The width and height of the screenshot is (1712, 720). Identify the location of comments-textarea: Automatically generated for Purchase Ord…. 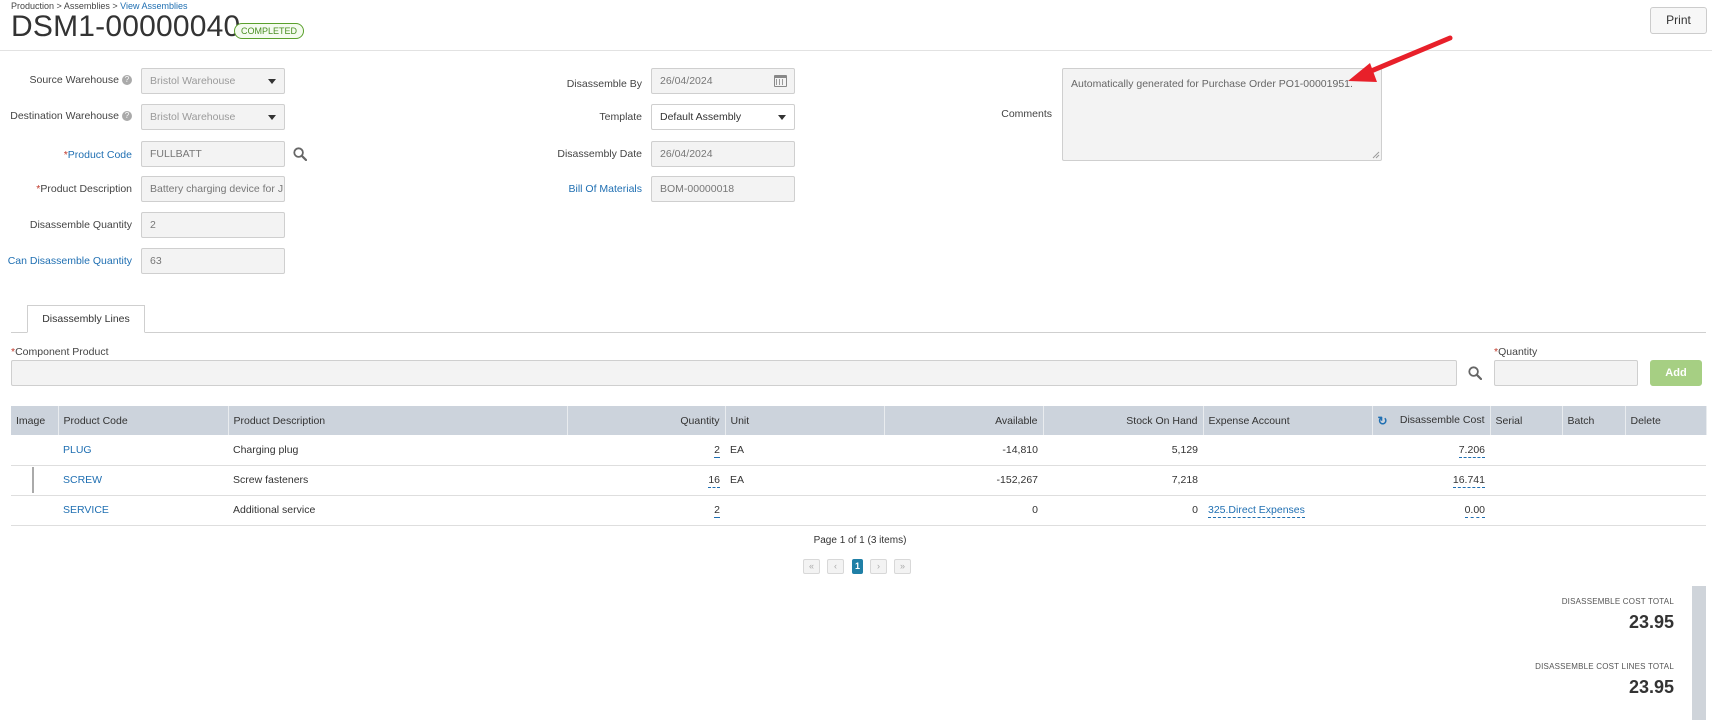
(1222, 114).